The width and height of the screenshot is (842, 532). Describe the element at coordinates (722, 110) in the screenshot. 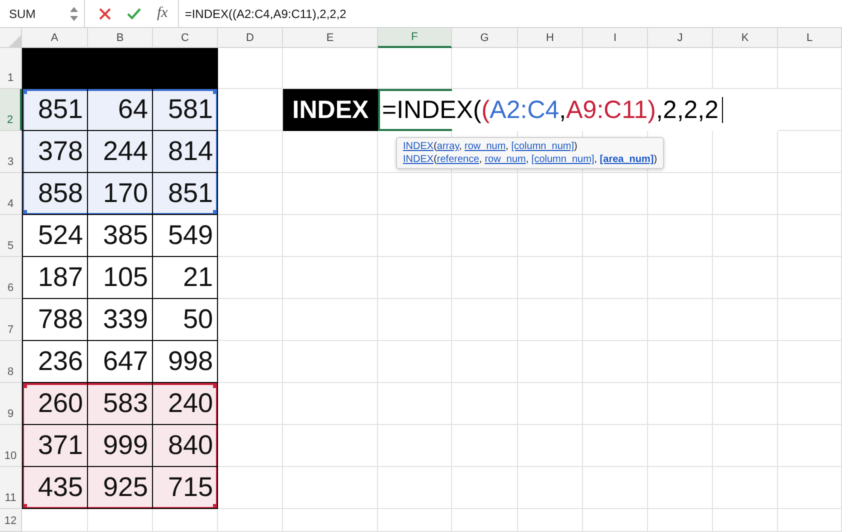

I see `text-cursor` at that location.